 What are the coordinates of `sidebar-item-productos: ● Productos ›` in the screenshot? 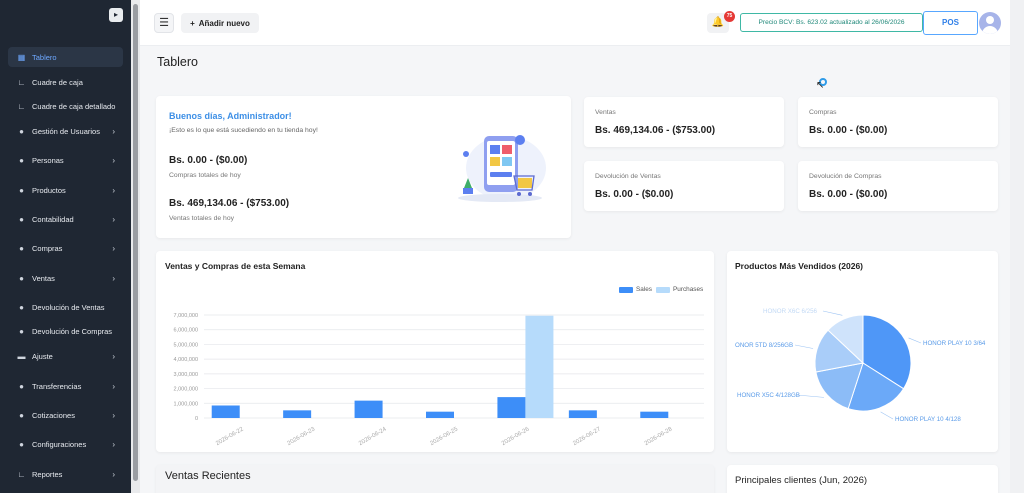 It's located at (65, 190).